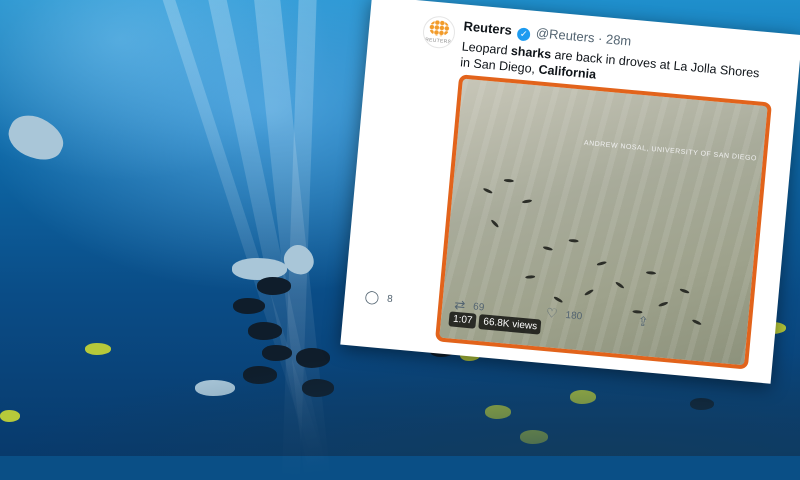  I want to click on reply-button: ◯ 8, so click(378, 298).